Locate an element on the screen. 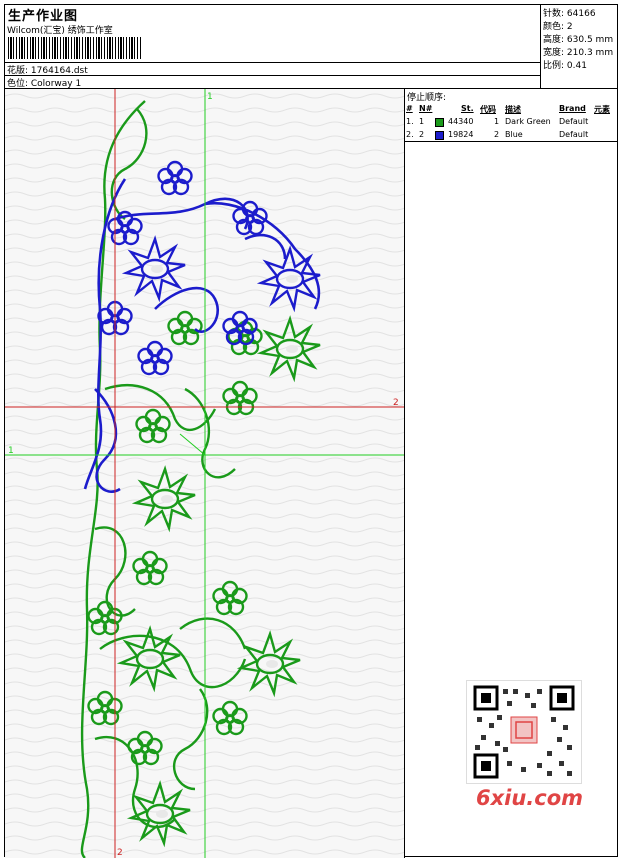 The image size is (620, 861). watermark: 6xiu.com is located at coordinates (530, 798).